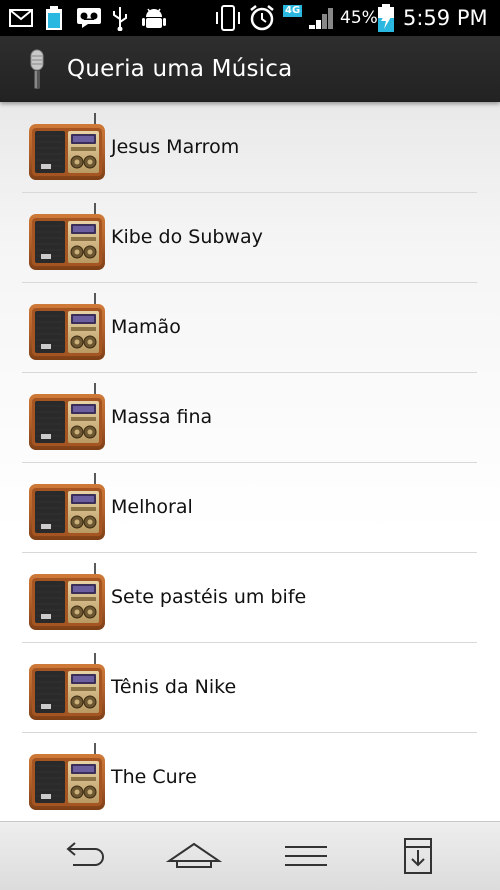 The height and width of the screenshot is (890, 500). What do you see at coordinates (359, 18) in the screenshot?
I see `battery-percent: 45%` at bounding box center [359, 18].